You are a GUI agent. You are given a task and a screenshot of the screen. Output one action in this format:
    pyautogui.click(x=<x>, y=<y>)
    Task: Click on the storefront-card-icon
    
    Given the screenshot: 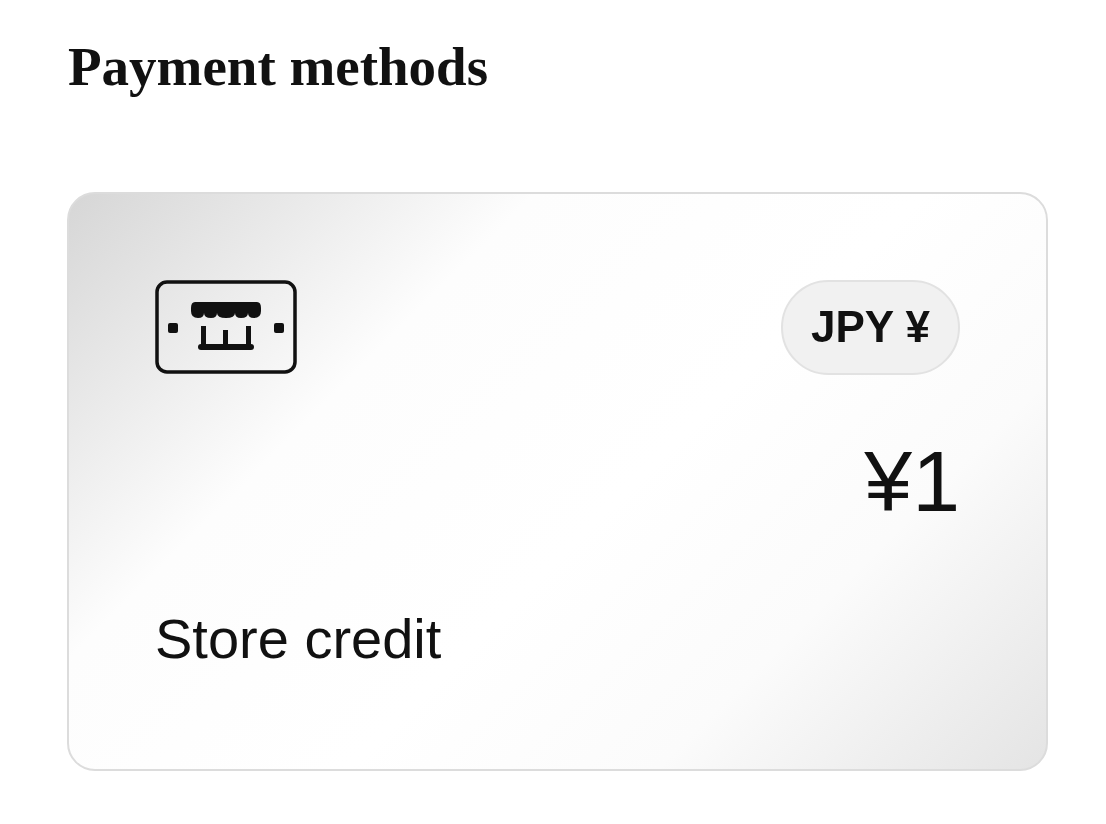 What is the action you would take?
    pyautogui.click(x=226, y=327)
    